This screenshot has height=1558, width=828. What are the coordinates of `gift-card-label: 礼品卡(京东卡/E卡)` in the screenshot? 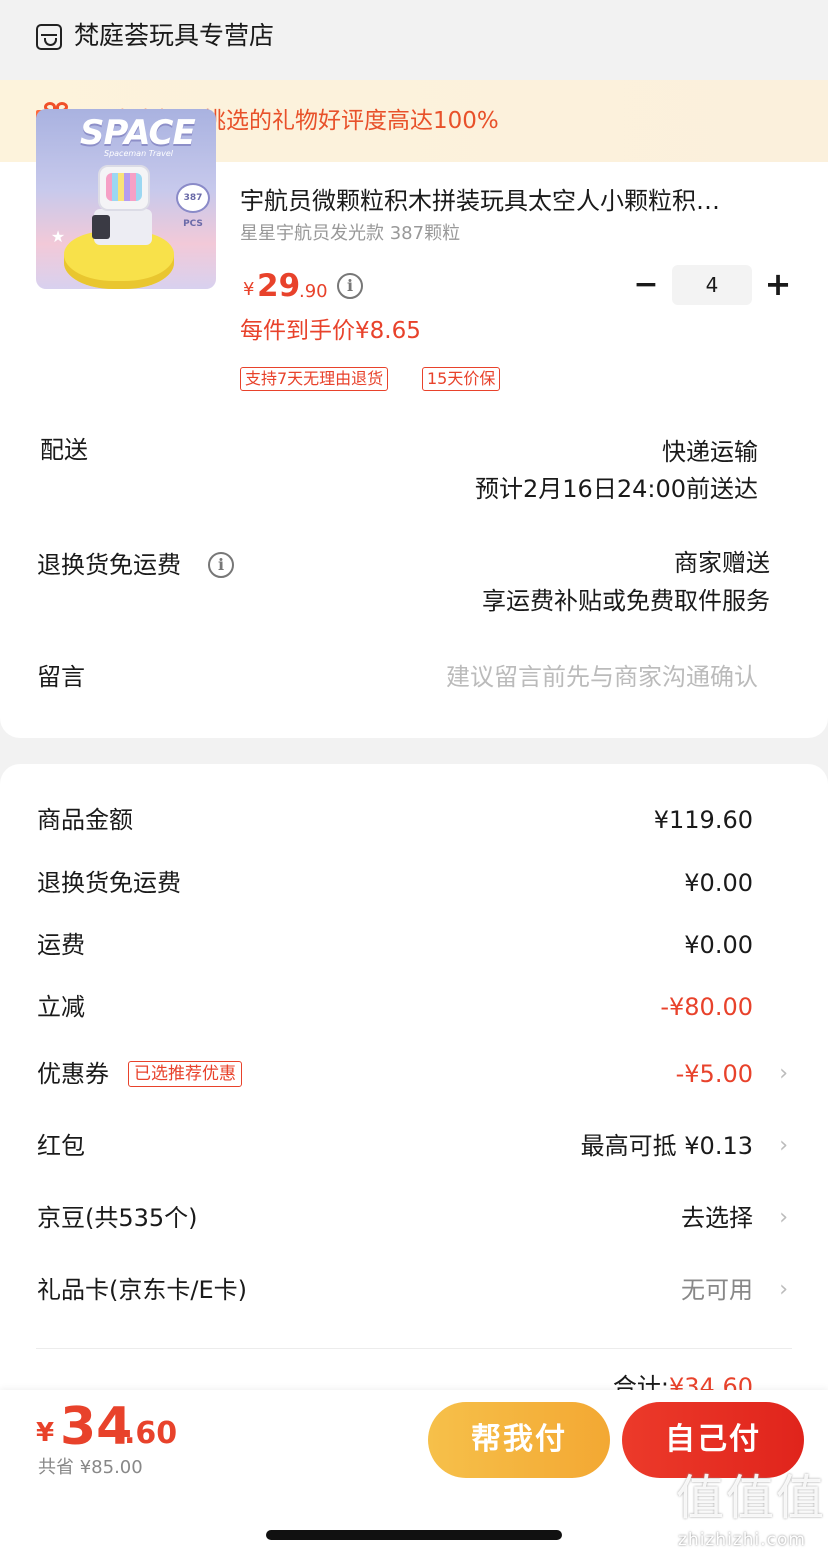 It's located at (142, 1290).